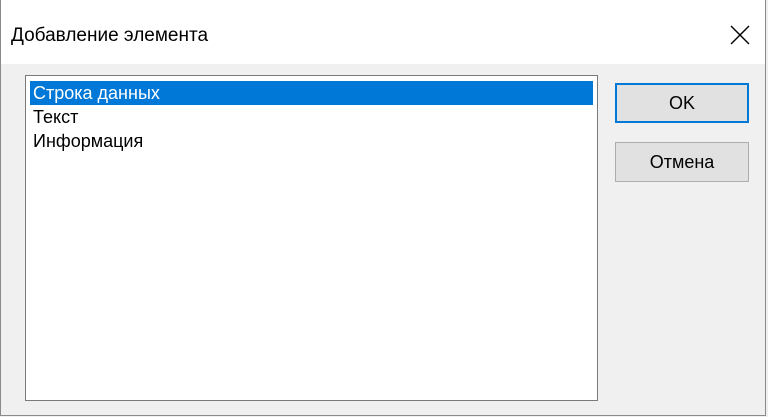  What do you see at coordinates (311, 93) in the screenshot?
I see `list-item-data-row: Строка данных` at bounding box center [311, 93].